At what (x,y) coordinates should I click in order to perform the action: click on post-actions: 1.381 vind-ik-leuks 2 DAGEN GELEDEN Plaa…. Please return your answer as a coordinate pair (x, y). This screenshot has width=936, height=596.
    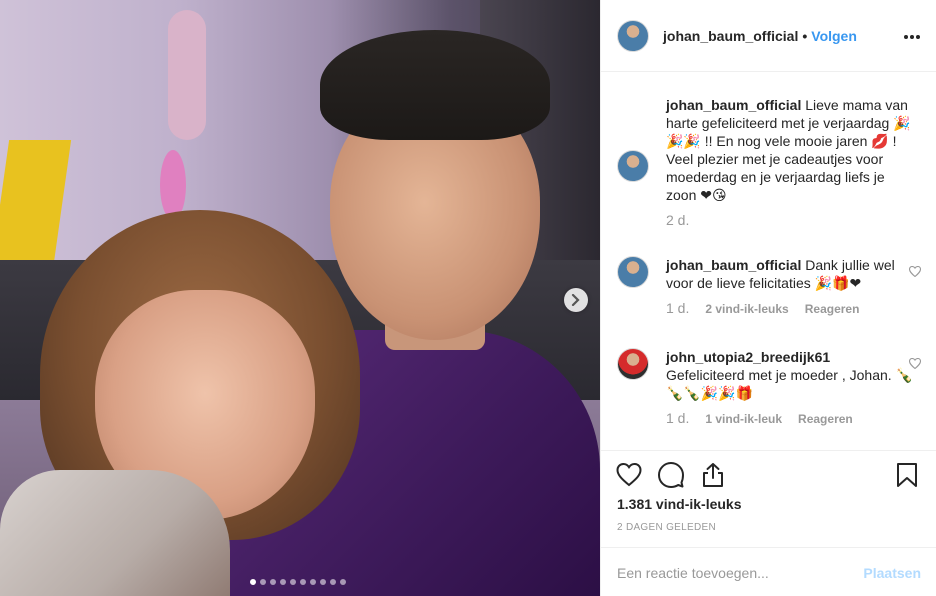
    Looking at the image, I should click on (768, 523).